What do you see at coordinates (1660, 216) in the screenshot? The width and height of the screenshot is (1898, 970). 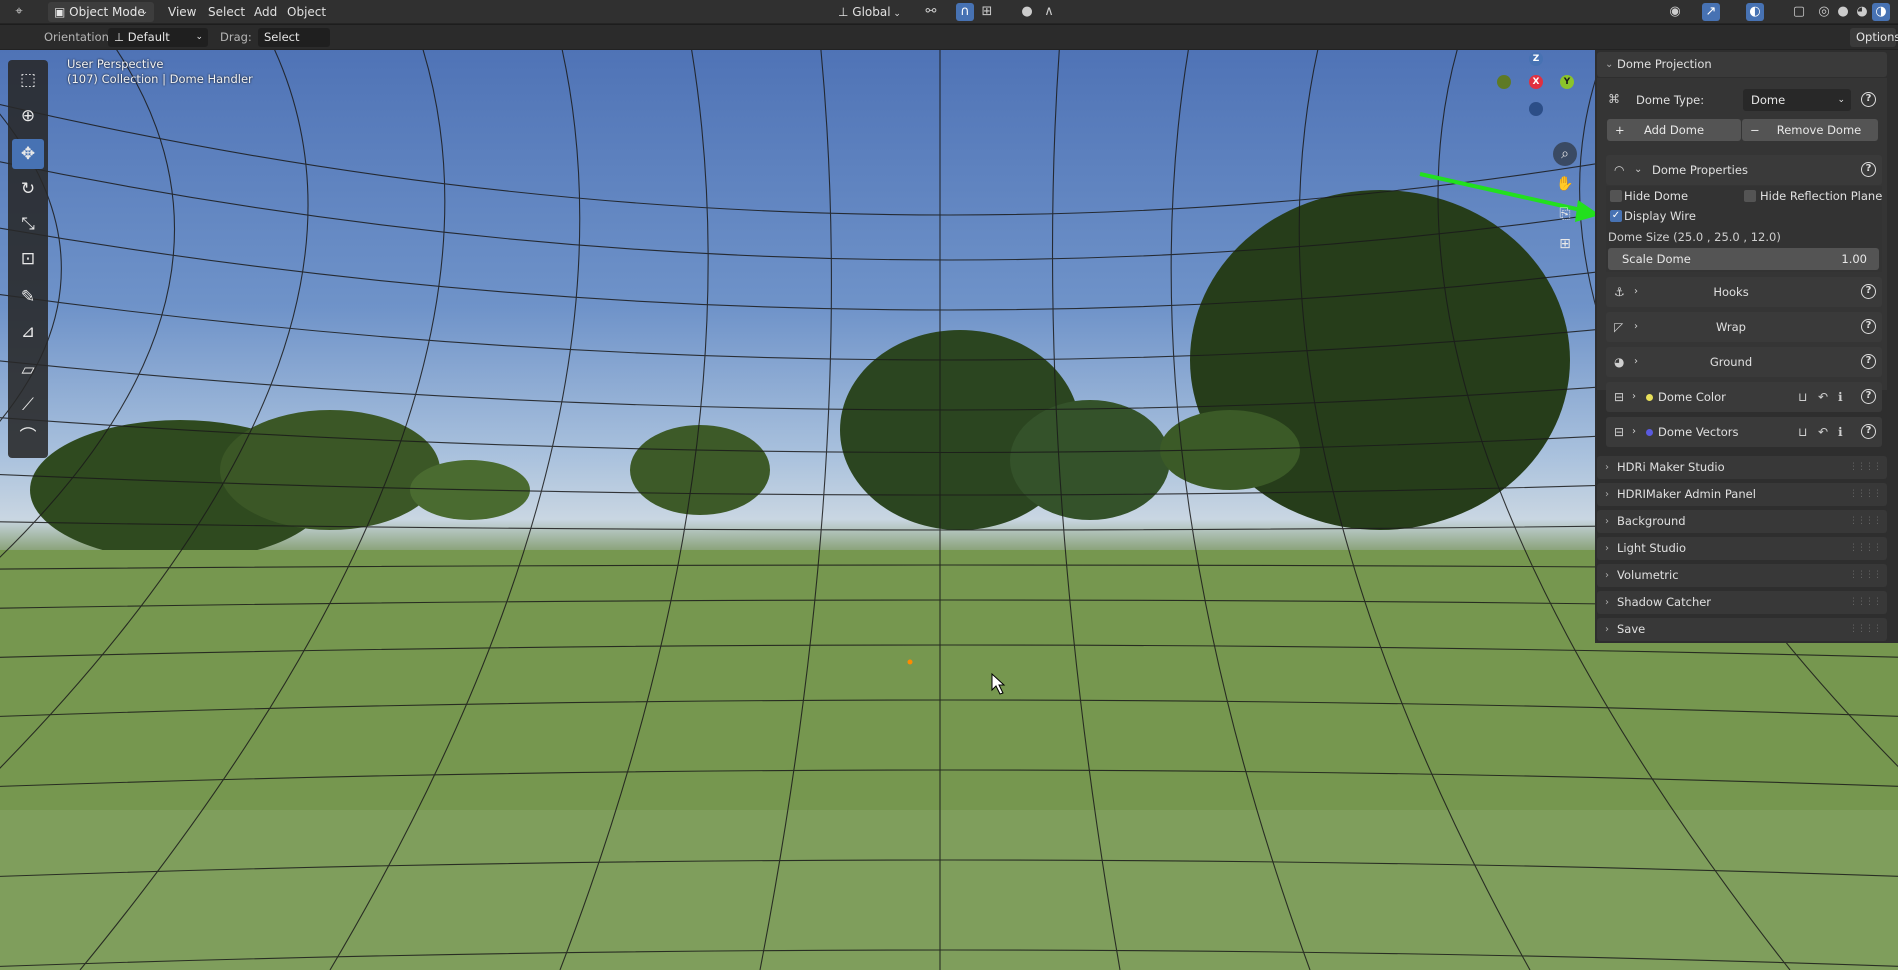 I see `display-wire-label: Display Wire` at bounding box center [1660, 216].